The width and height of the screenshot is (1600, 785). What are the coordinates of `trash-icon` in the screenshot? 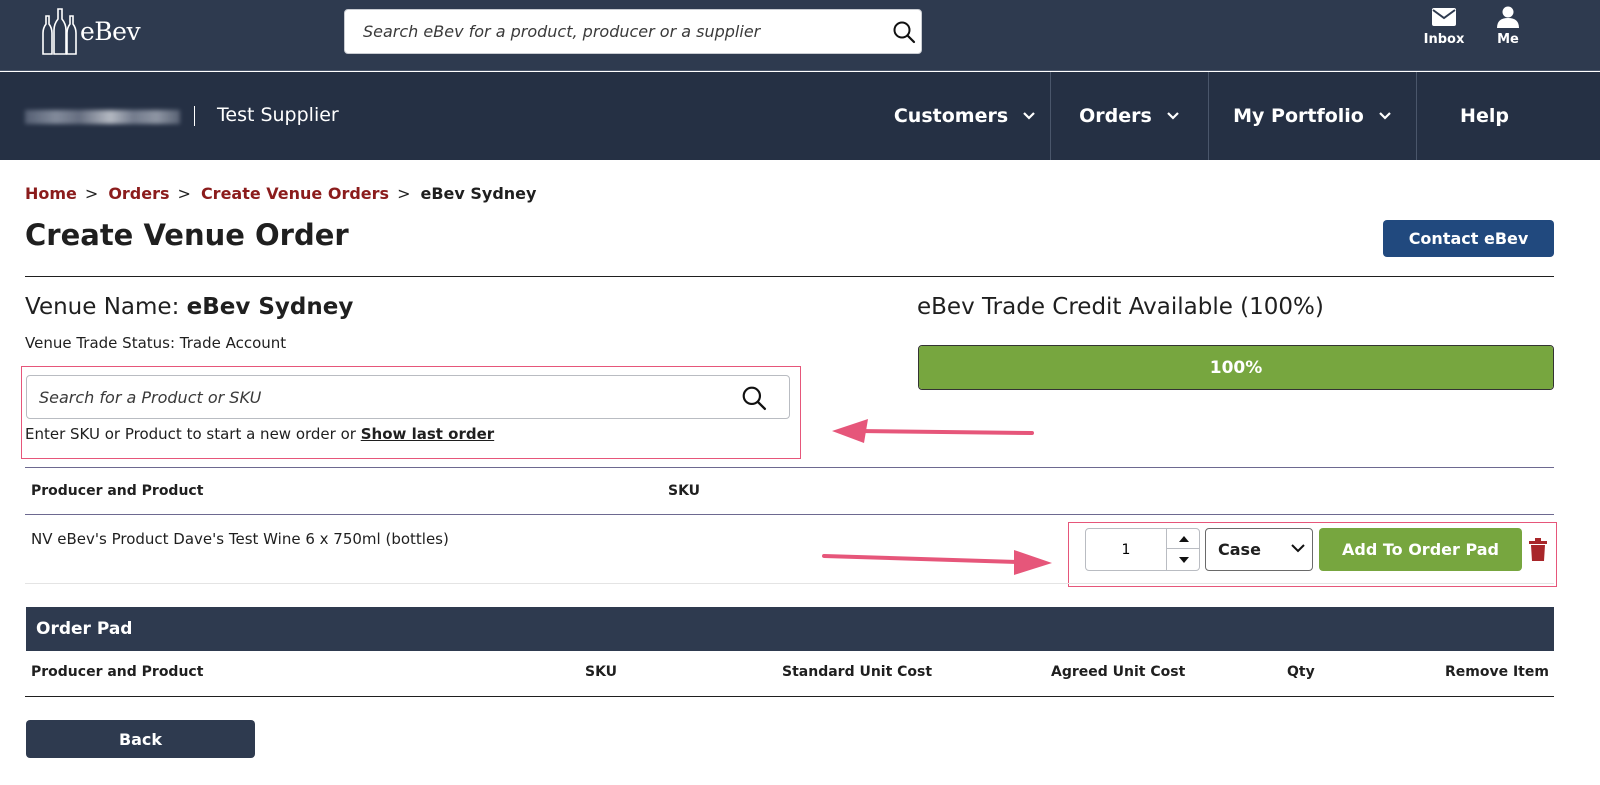 It's located at (1538, 549).